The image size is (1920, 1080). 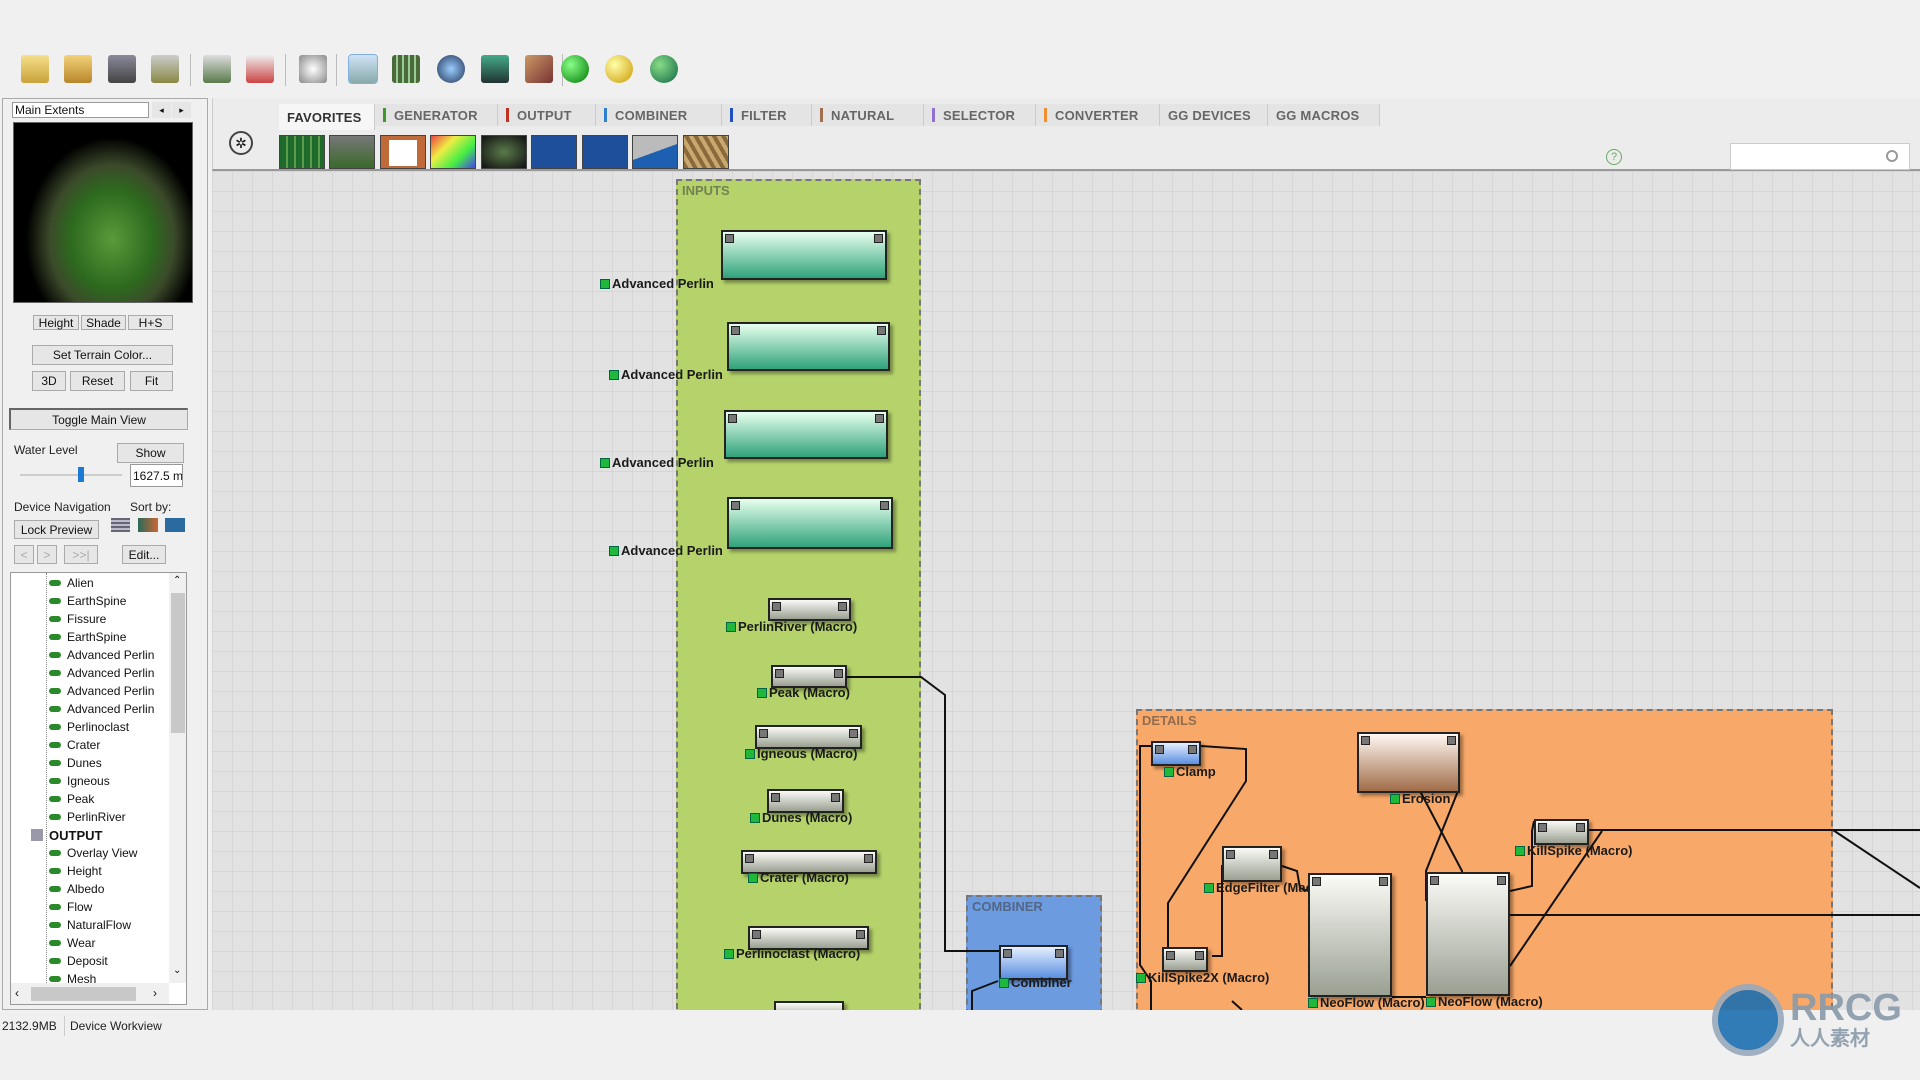 I want to click on green-globe-icon, so click(x=664, y=69).